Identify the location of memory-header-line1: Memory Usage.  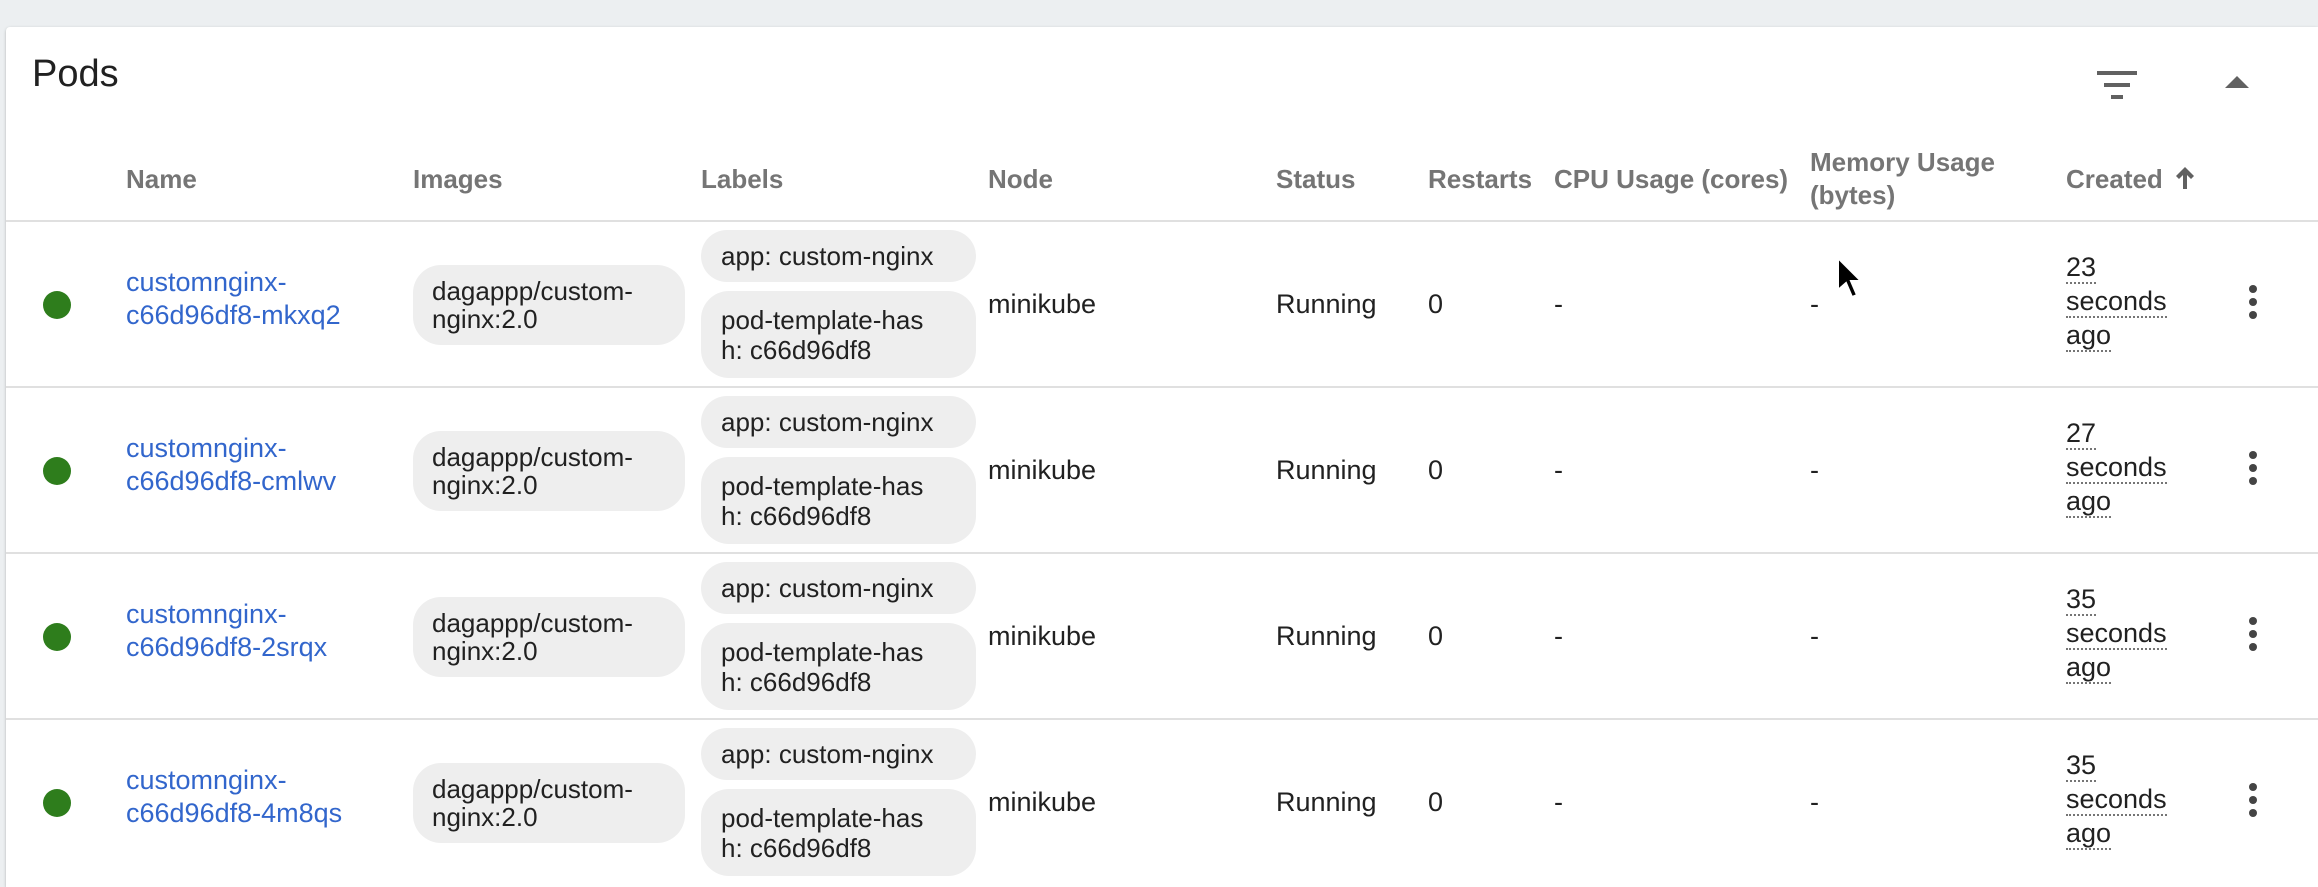
(1902, 162).